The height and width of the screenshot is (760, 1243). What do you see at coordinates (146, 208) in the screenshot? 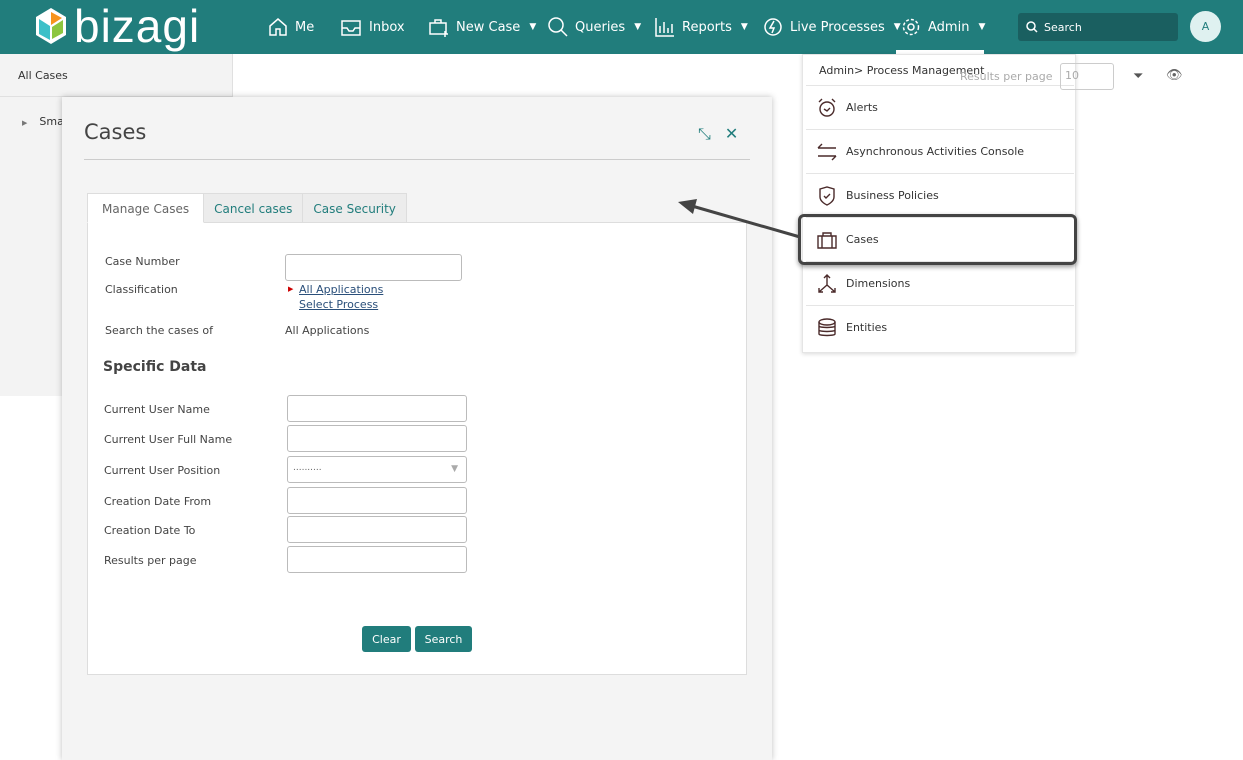
I see `tab-manage-cases: Manage Cases` at bounding box center [146, 208].